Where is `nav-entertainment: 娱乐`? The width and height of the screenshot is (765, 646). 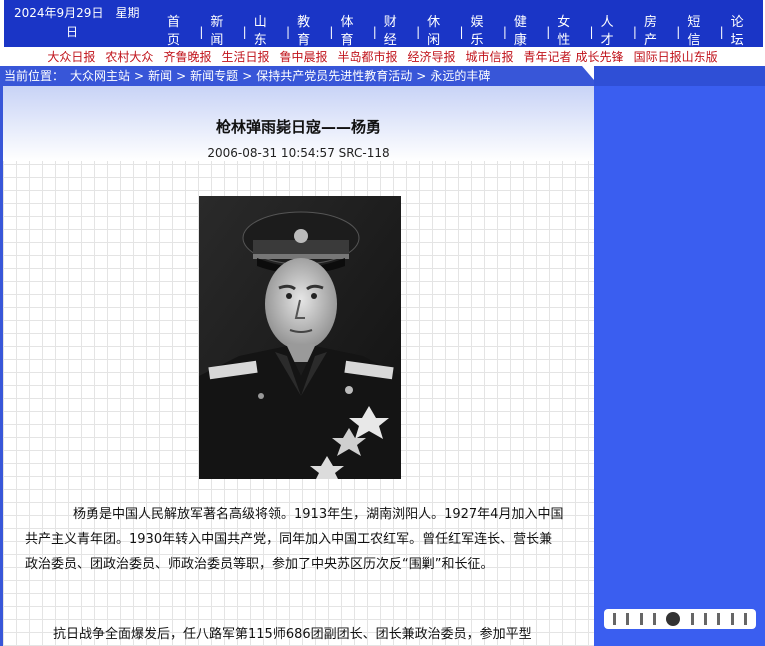
nav-entertainment: 娱乐 is located at coordinates (483, 32).